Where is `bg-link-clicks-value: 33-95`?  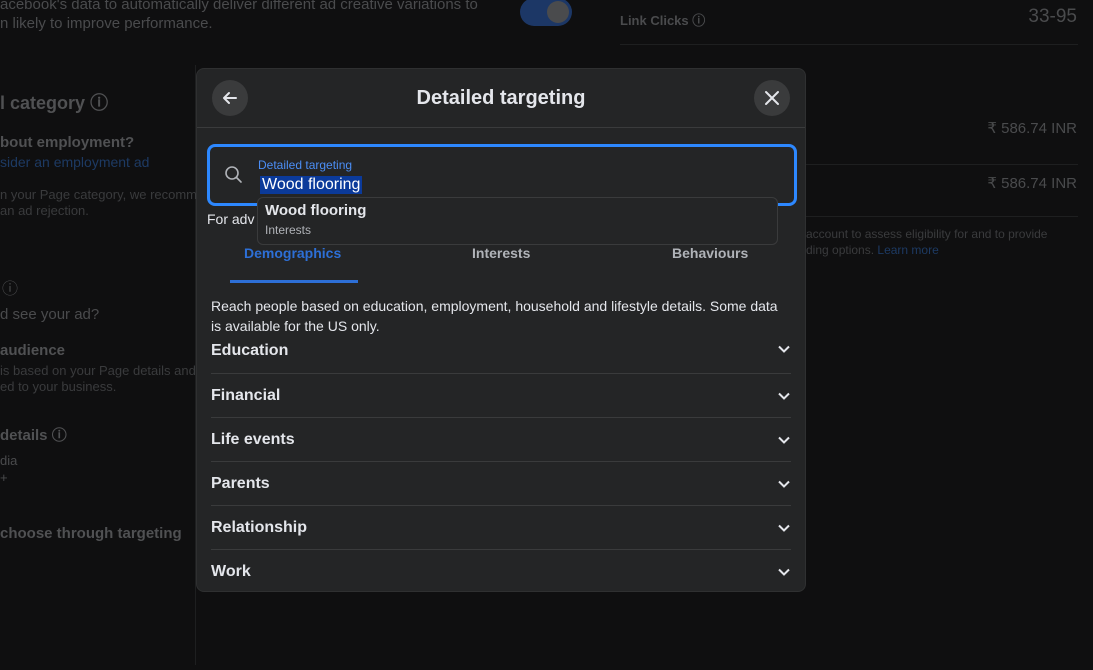 bg-link-clicks-value: 33-95 is located at coordinates (1052, 16).